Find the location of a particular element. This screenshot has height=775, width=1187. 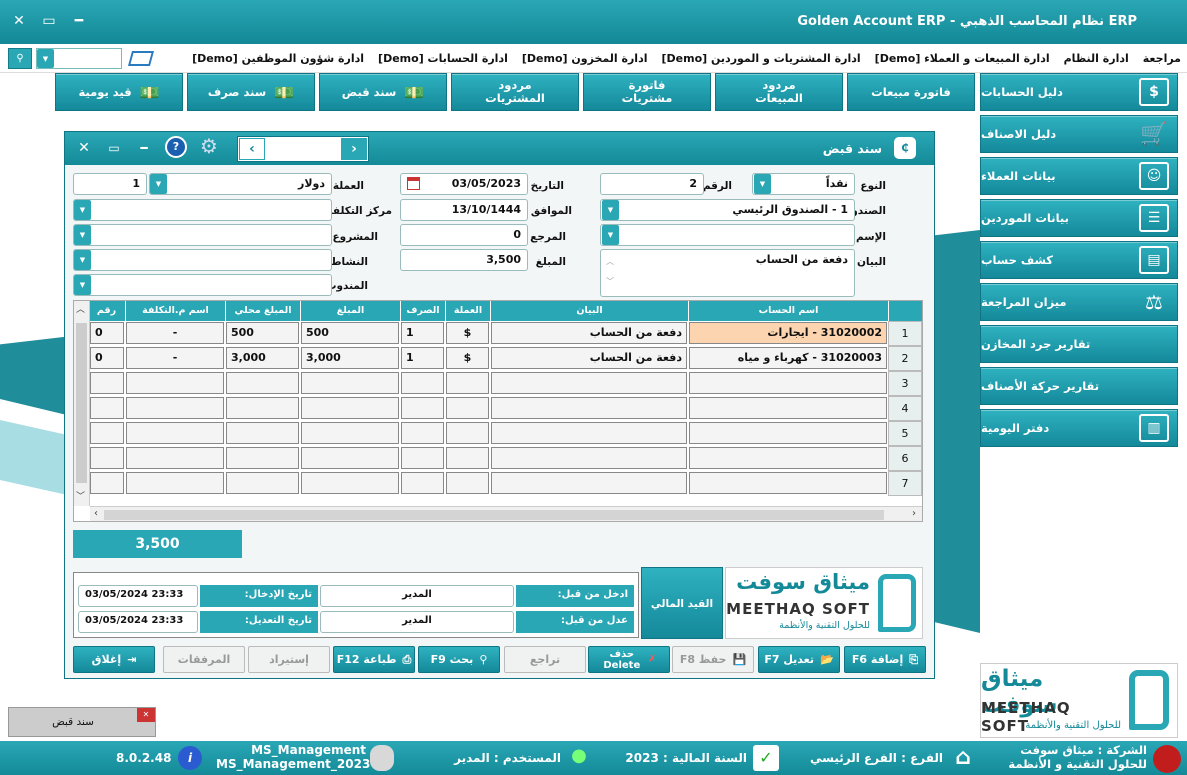

col-header: اسم م.التكلفة is located at coordinates (175, 311).